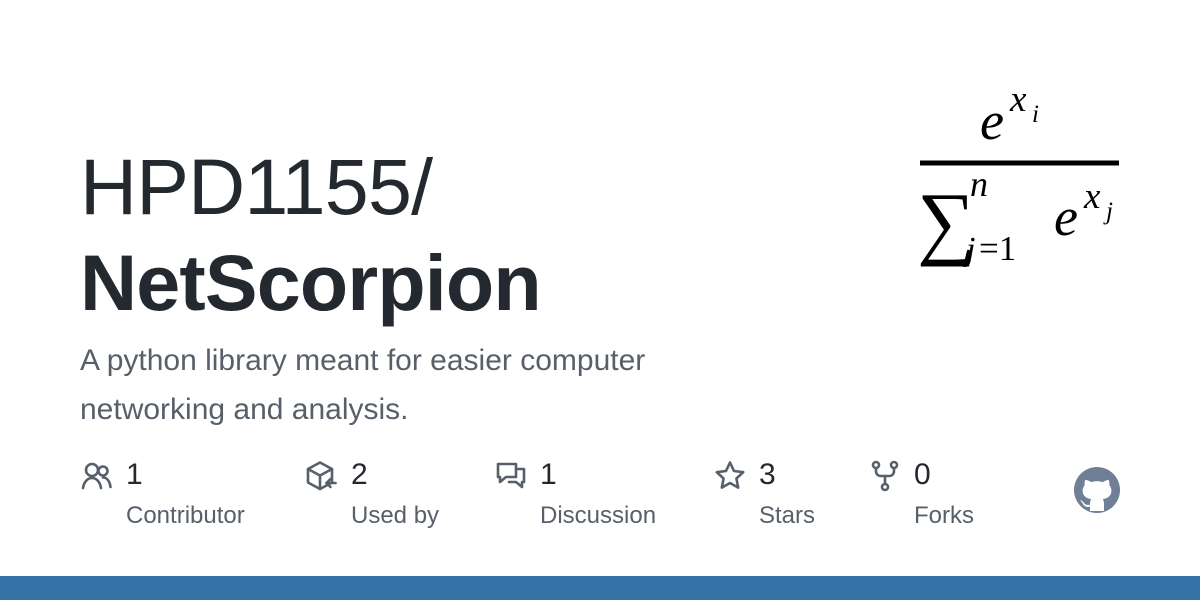  Describe the element at coordinates (1035, 114) in the screenshot. I see `svg-text: i` at that location.